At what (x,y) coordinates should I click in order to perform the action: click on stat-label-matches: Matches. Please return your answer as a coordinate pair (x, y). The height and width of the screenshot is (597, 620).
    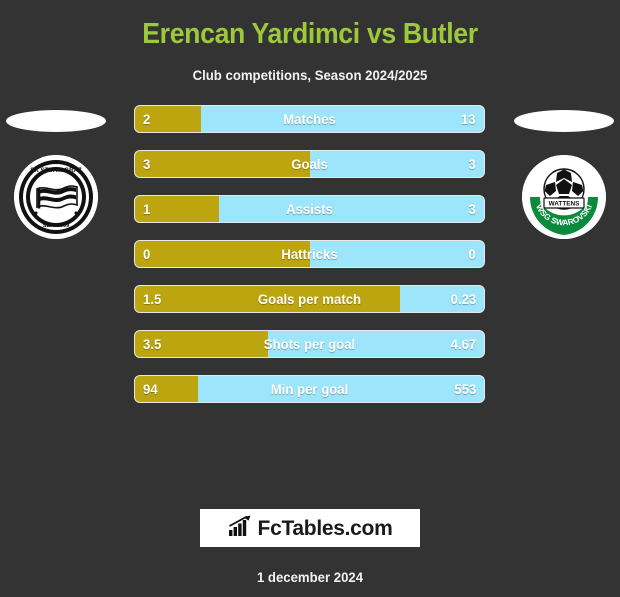
    Looking at the image, I should click on (309, 119).